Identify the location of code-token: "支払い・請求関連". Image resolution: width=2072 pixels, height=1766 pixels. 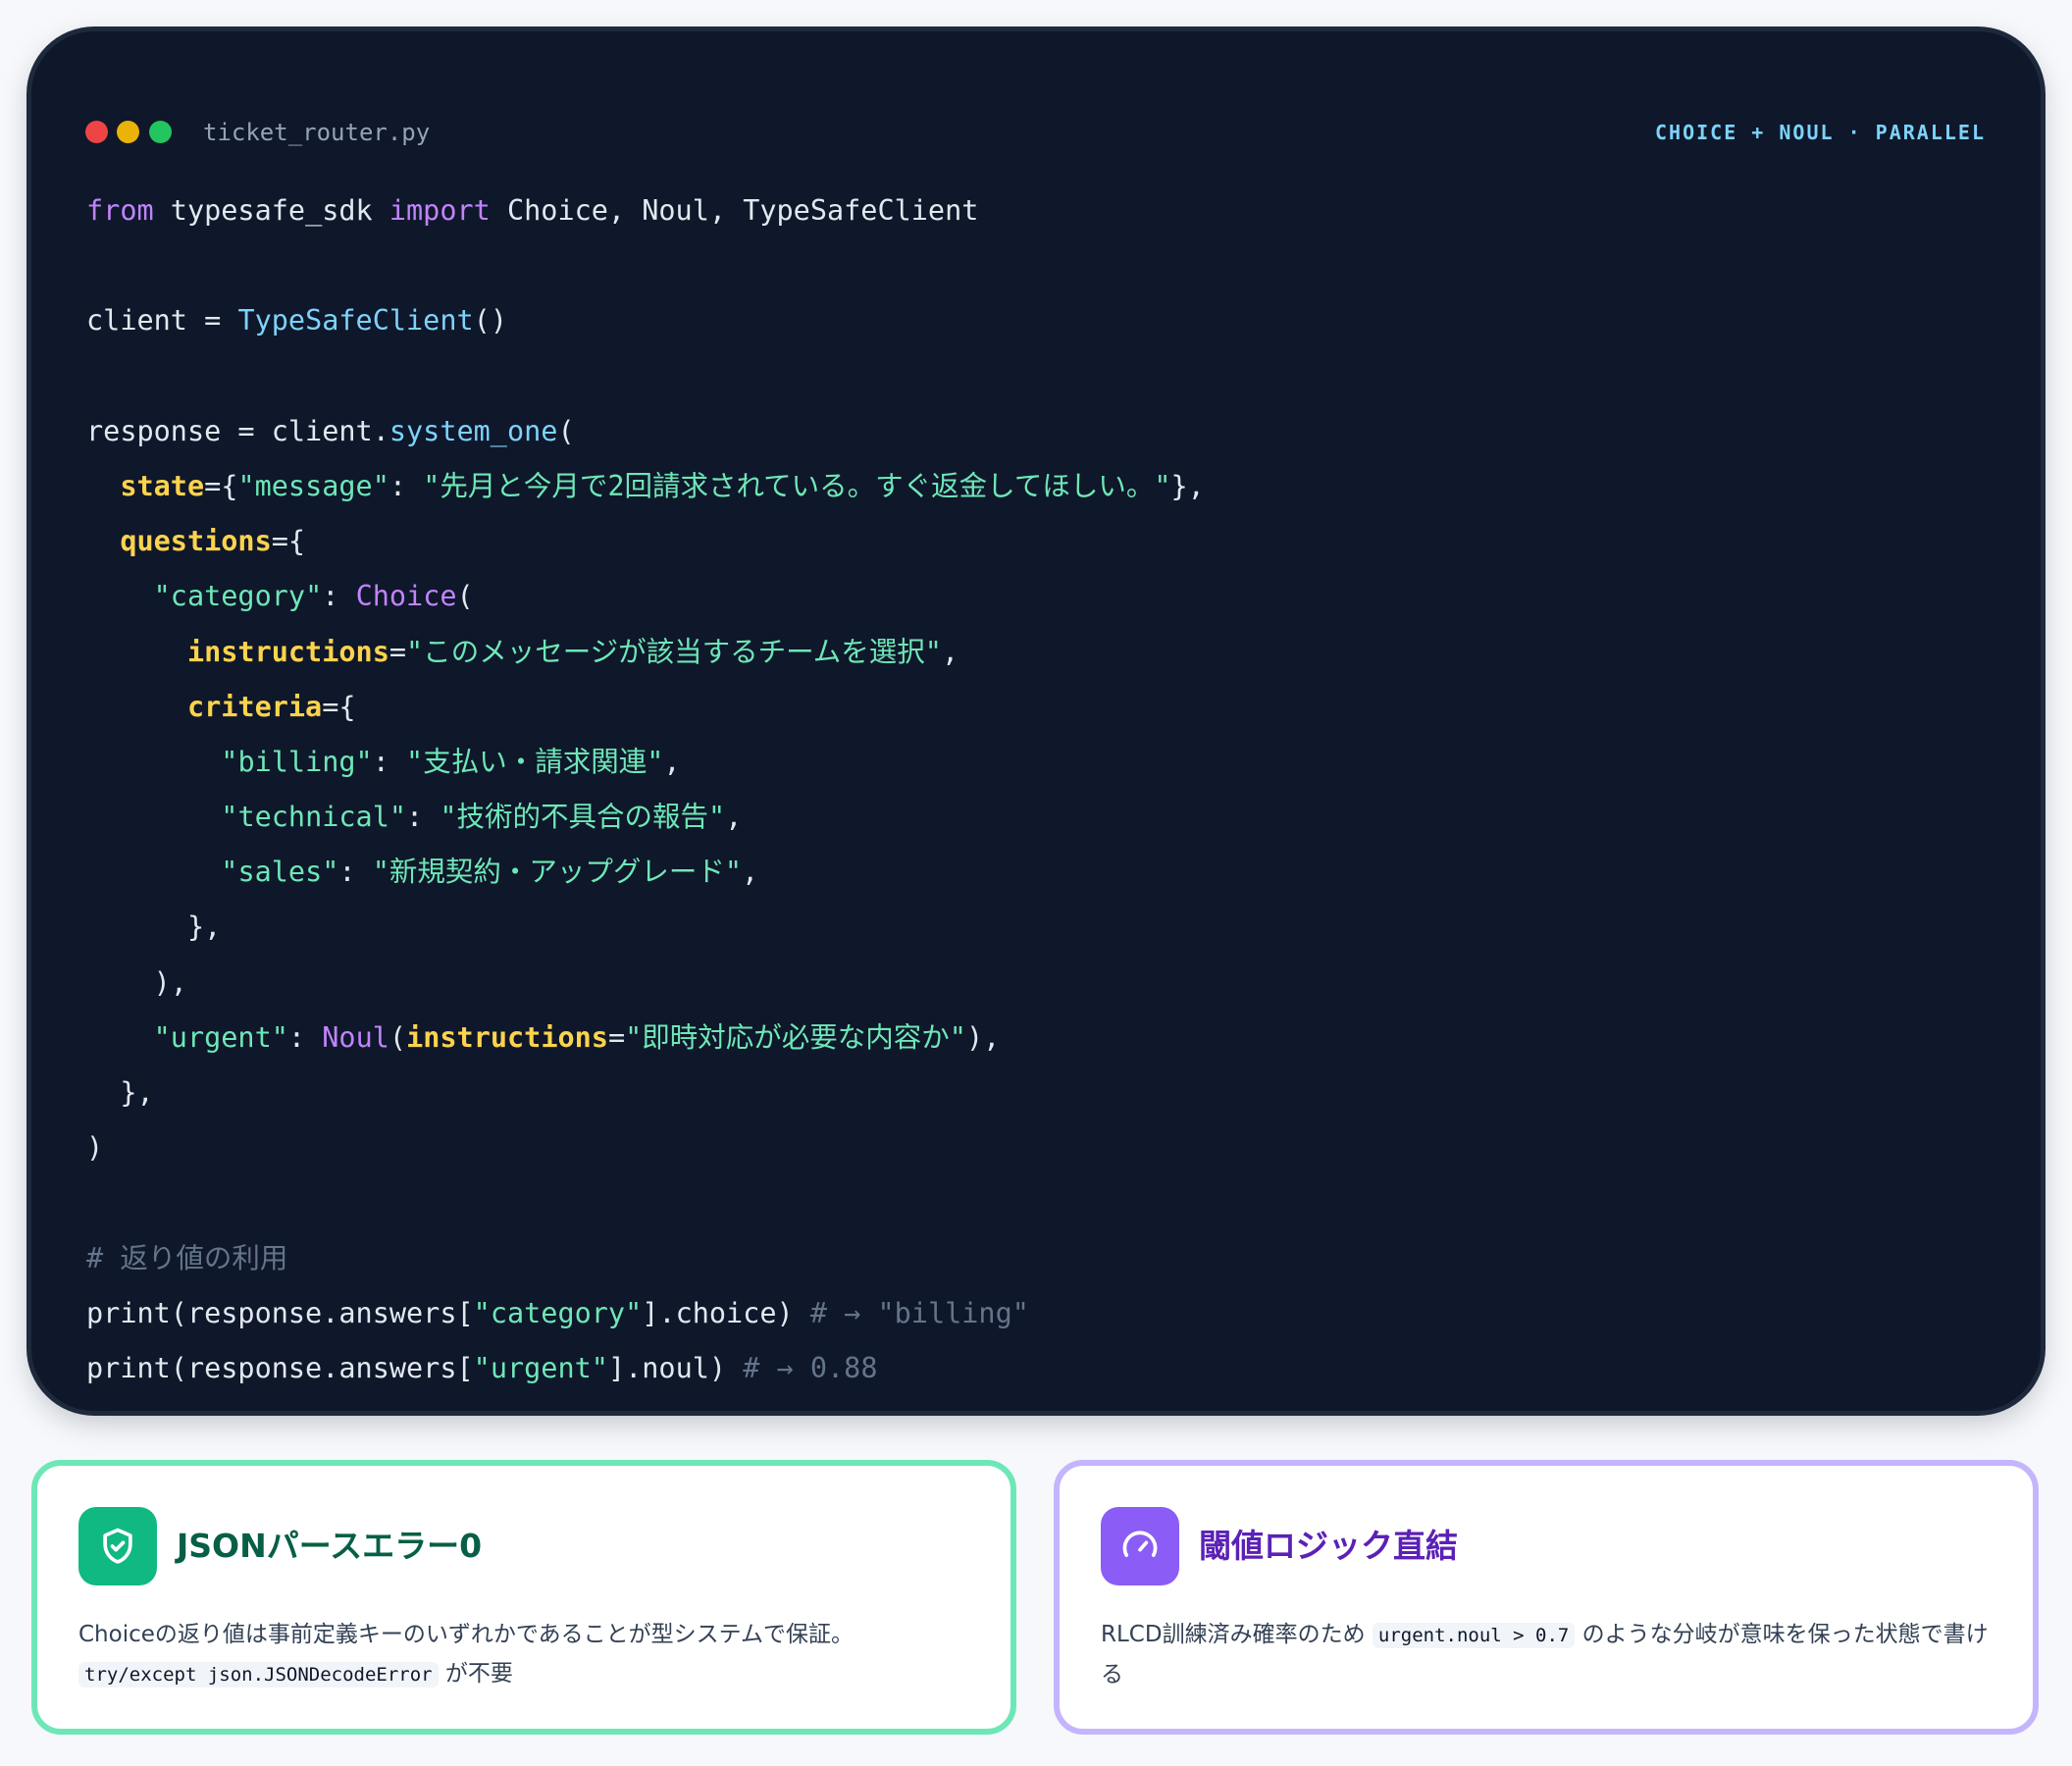
(535, 762).